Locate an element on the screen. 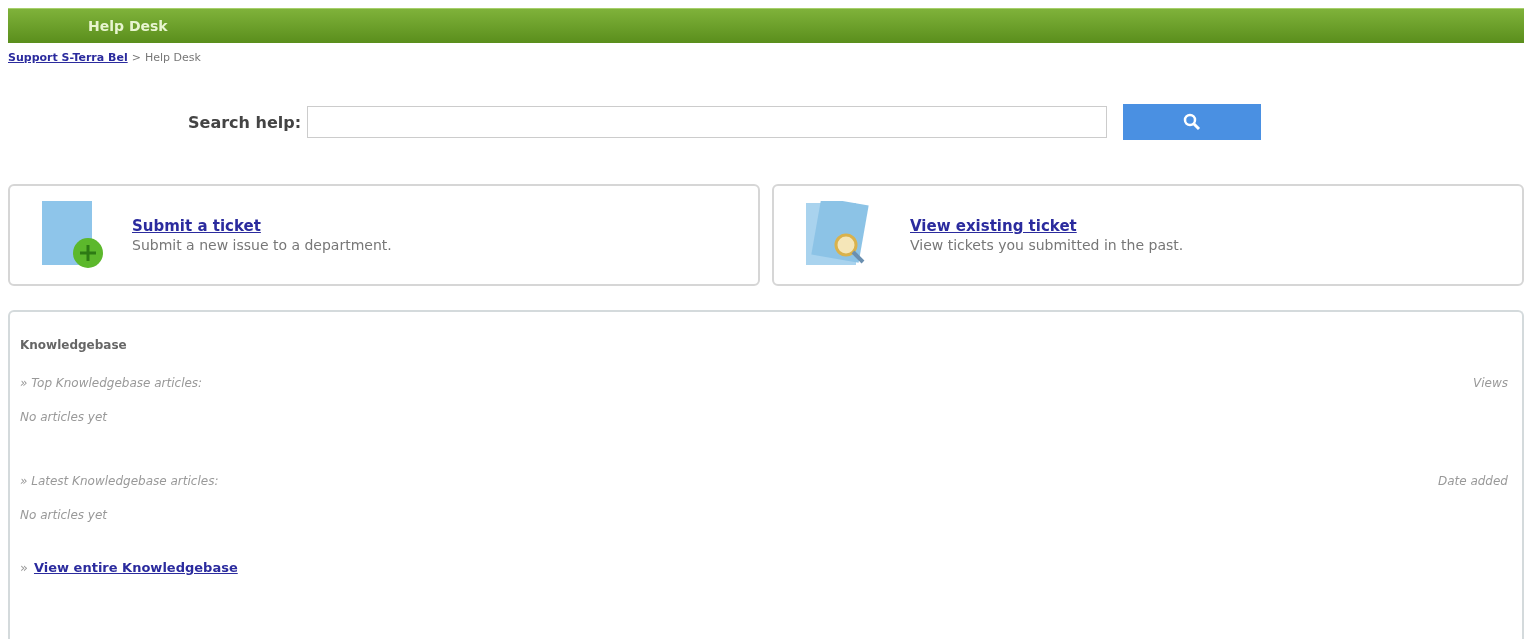 Image resolution: width=1526 pixels, height=639 pixels. breadcrumb-link: Support S-Terra Bel is located at coordinates (68, 57).